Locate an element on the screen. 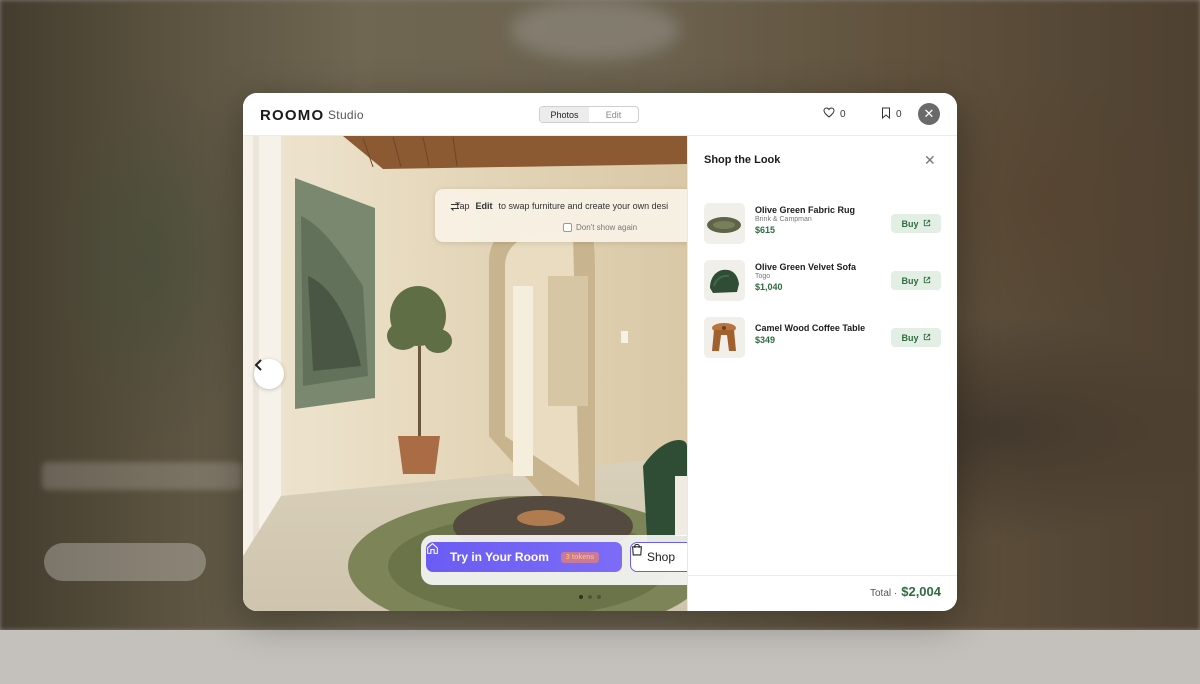 Image resolution: width=1200 pixels, height=684 pixels. try-button-label: Try in Your Room is located at coordinates (499, 557).